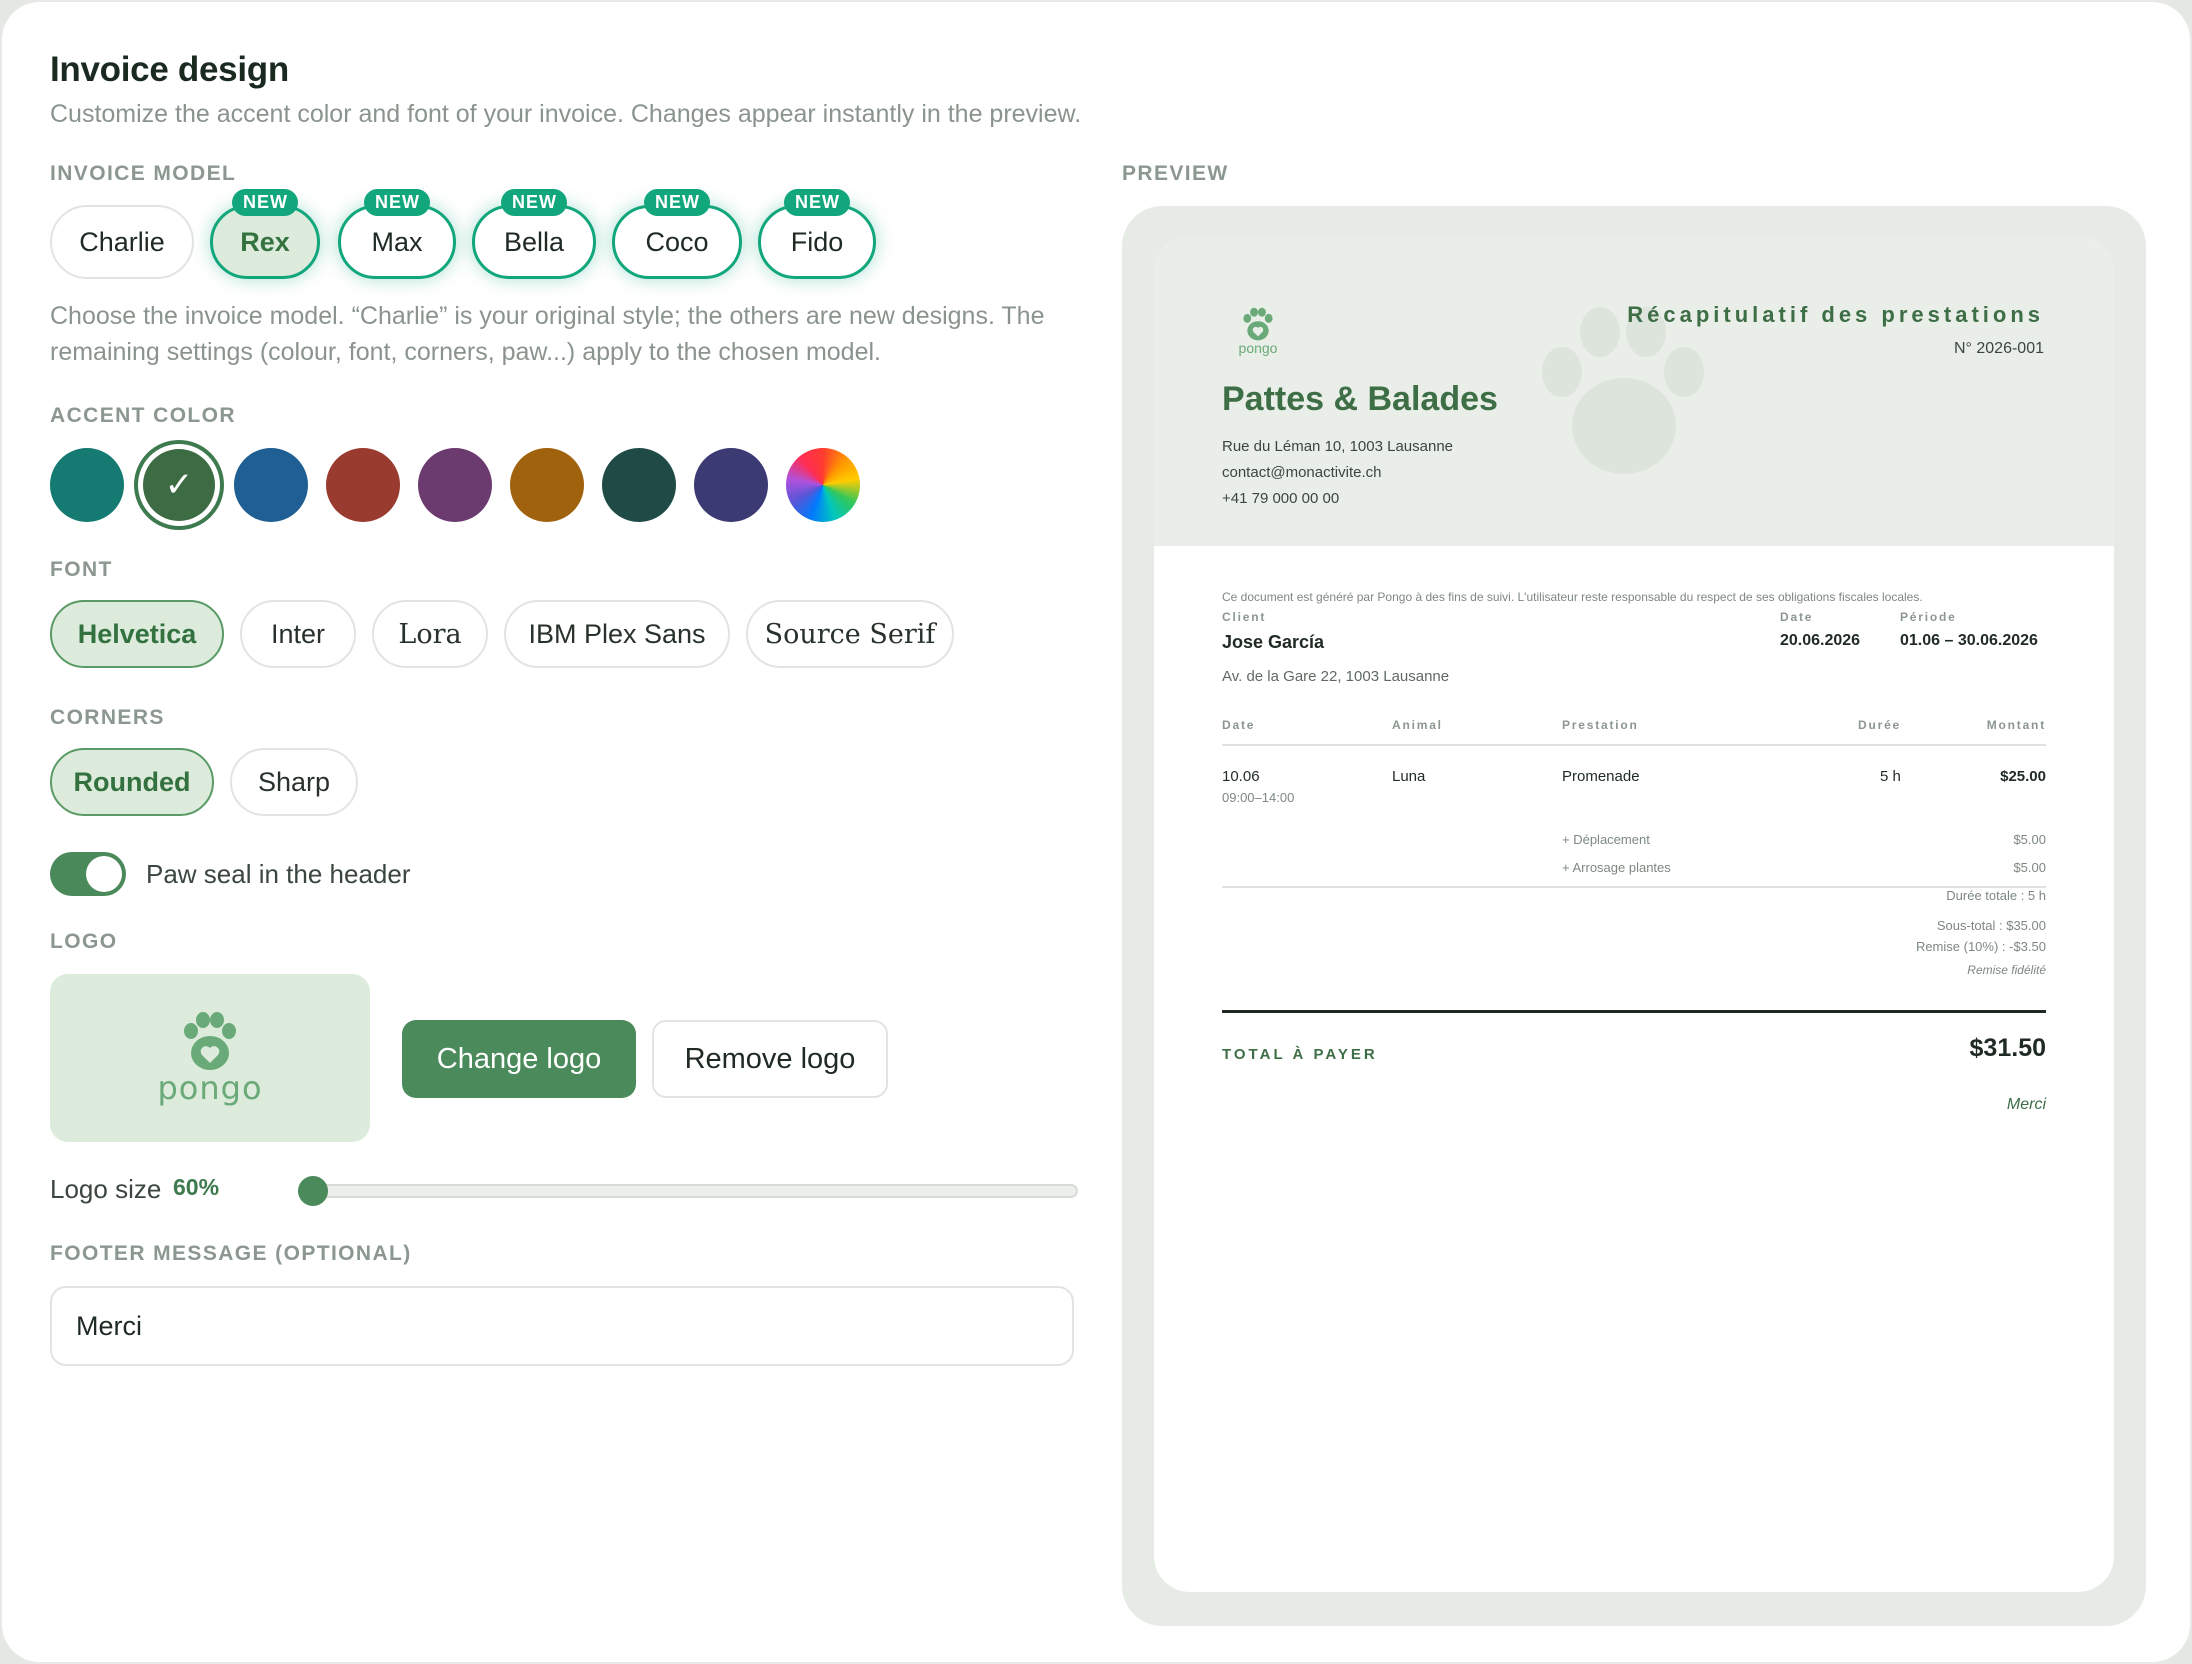  Describe the element at coordinates (617, 634) in the screenshot. I see `font-ibm-plex-sans: IBM Plex Sans` at that location.